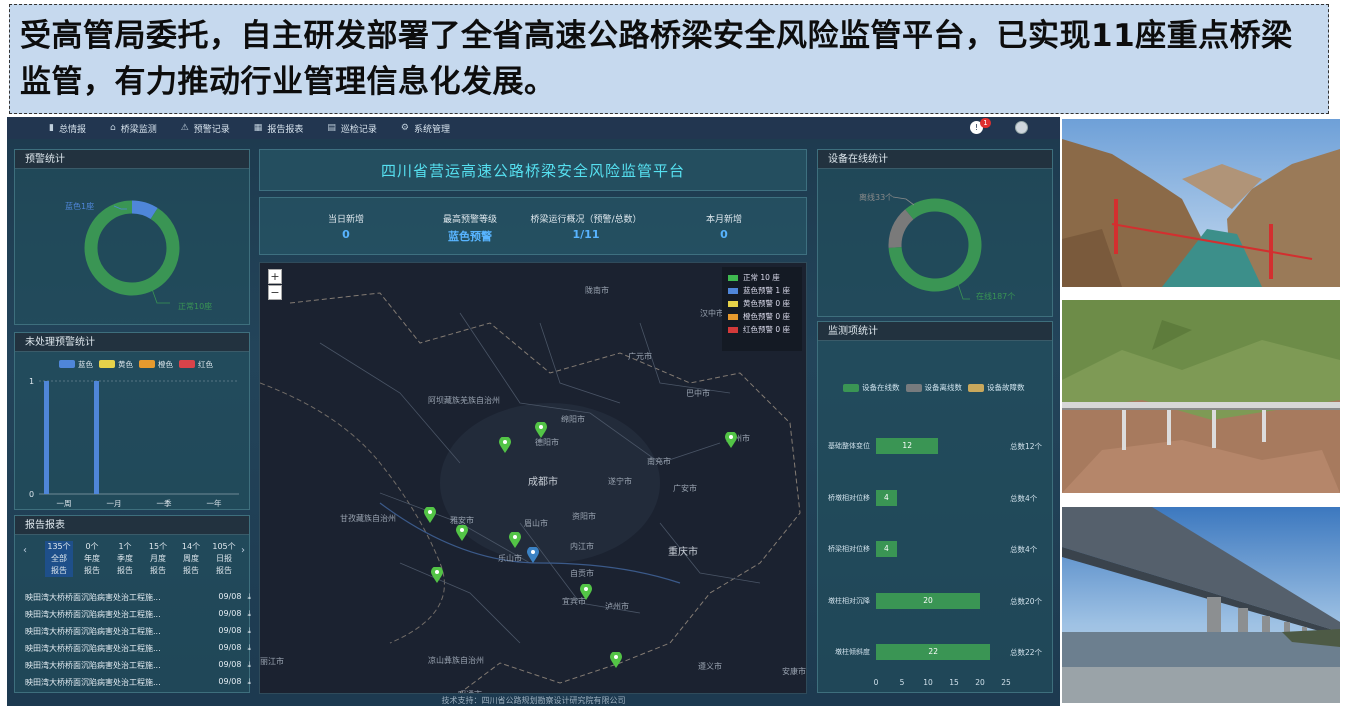  I want to click on legend-label: 红色预警 0 座, so click(767, 329).